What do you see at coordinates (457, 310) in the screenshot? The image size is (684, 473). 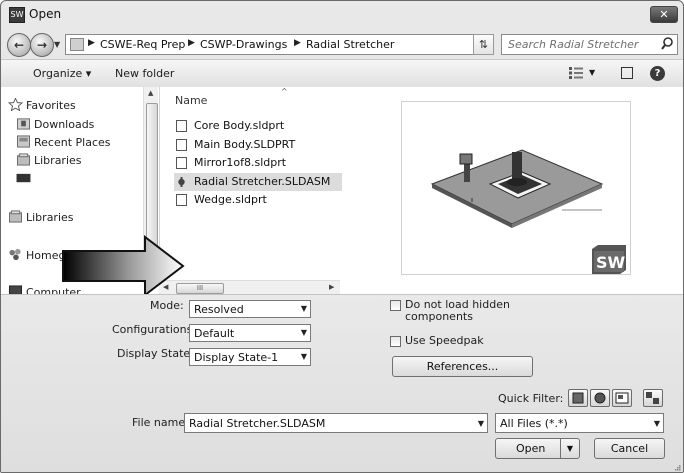 I see `do-not-load-hidden-label: Do not load hidden components` at bounding box center [457, 310].